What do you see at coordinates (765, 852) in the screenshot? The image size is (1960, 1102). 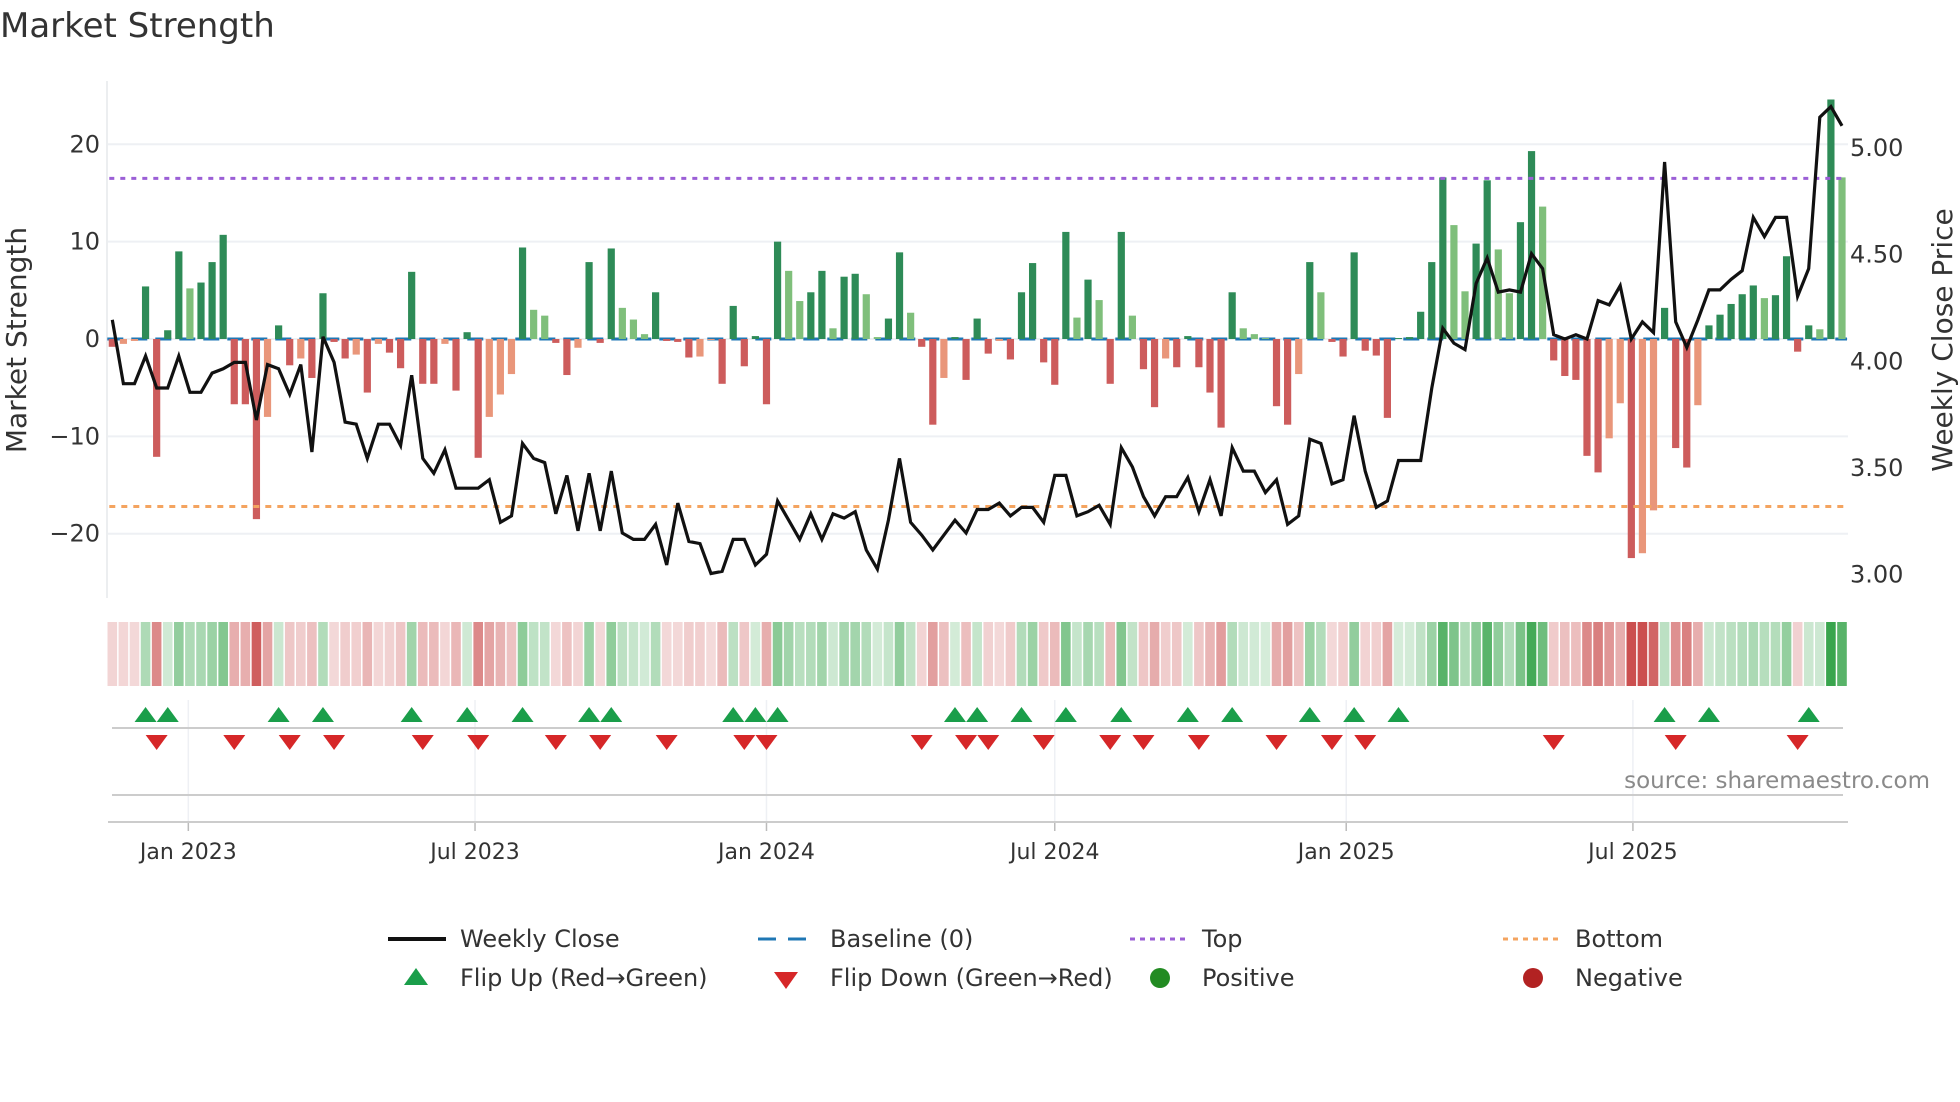 I see `x-tick-label: Jan 2024` at bounding box center [765, 852].